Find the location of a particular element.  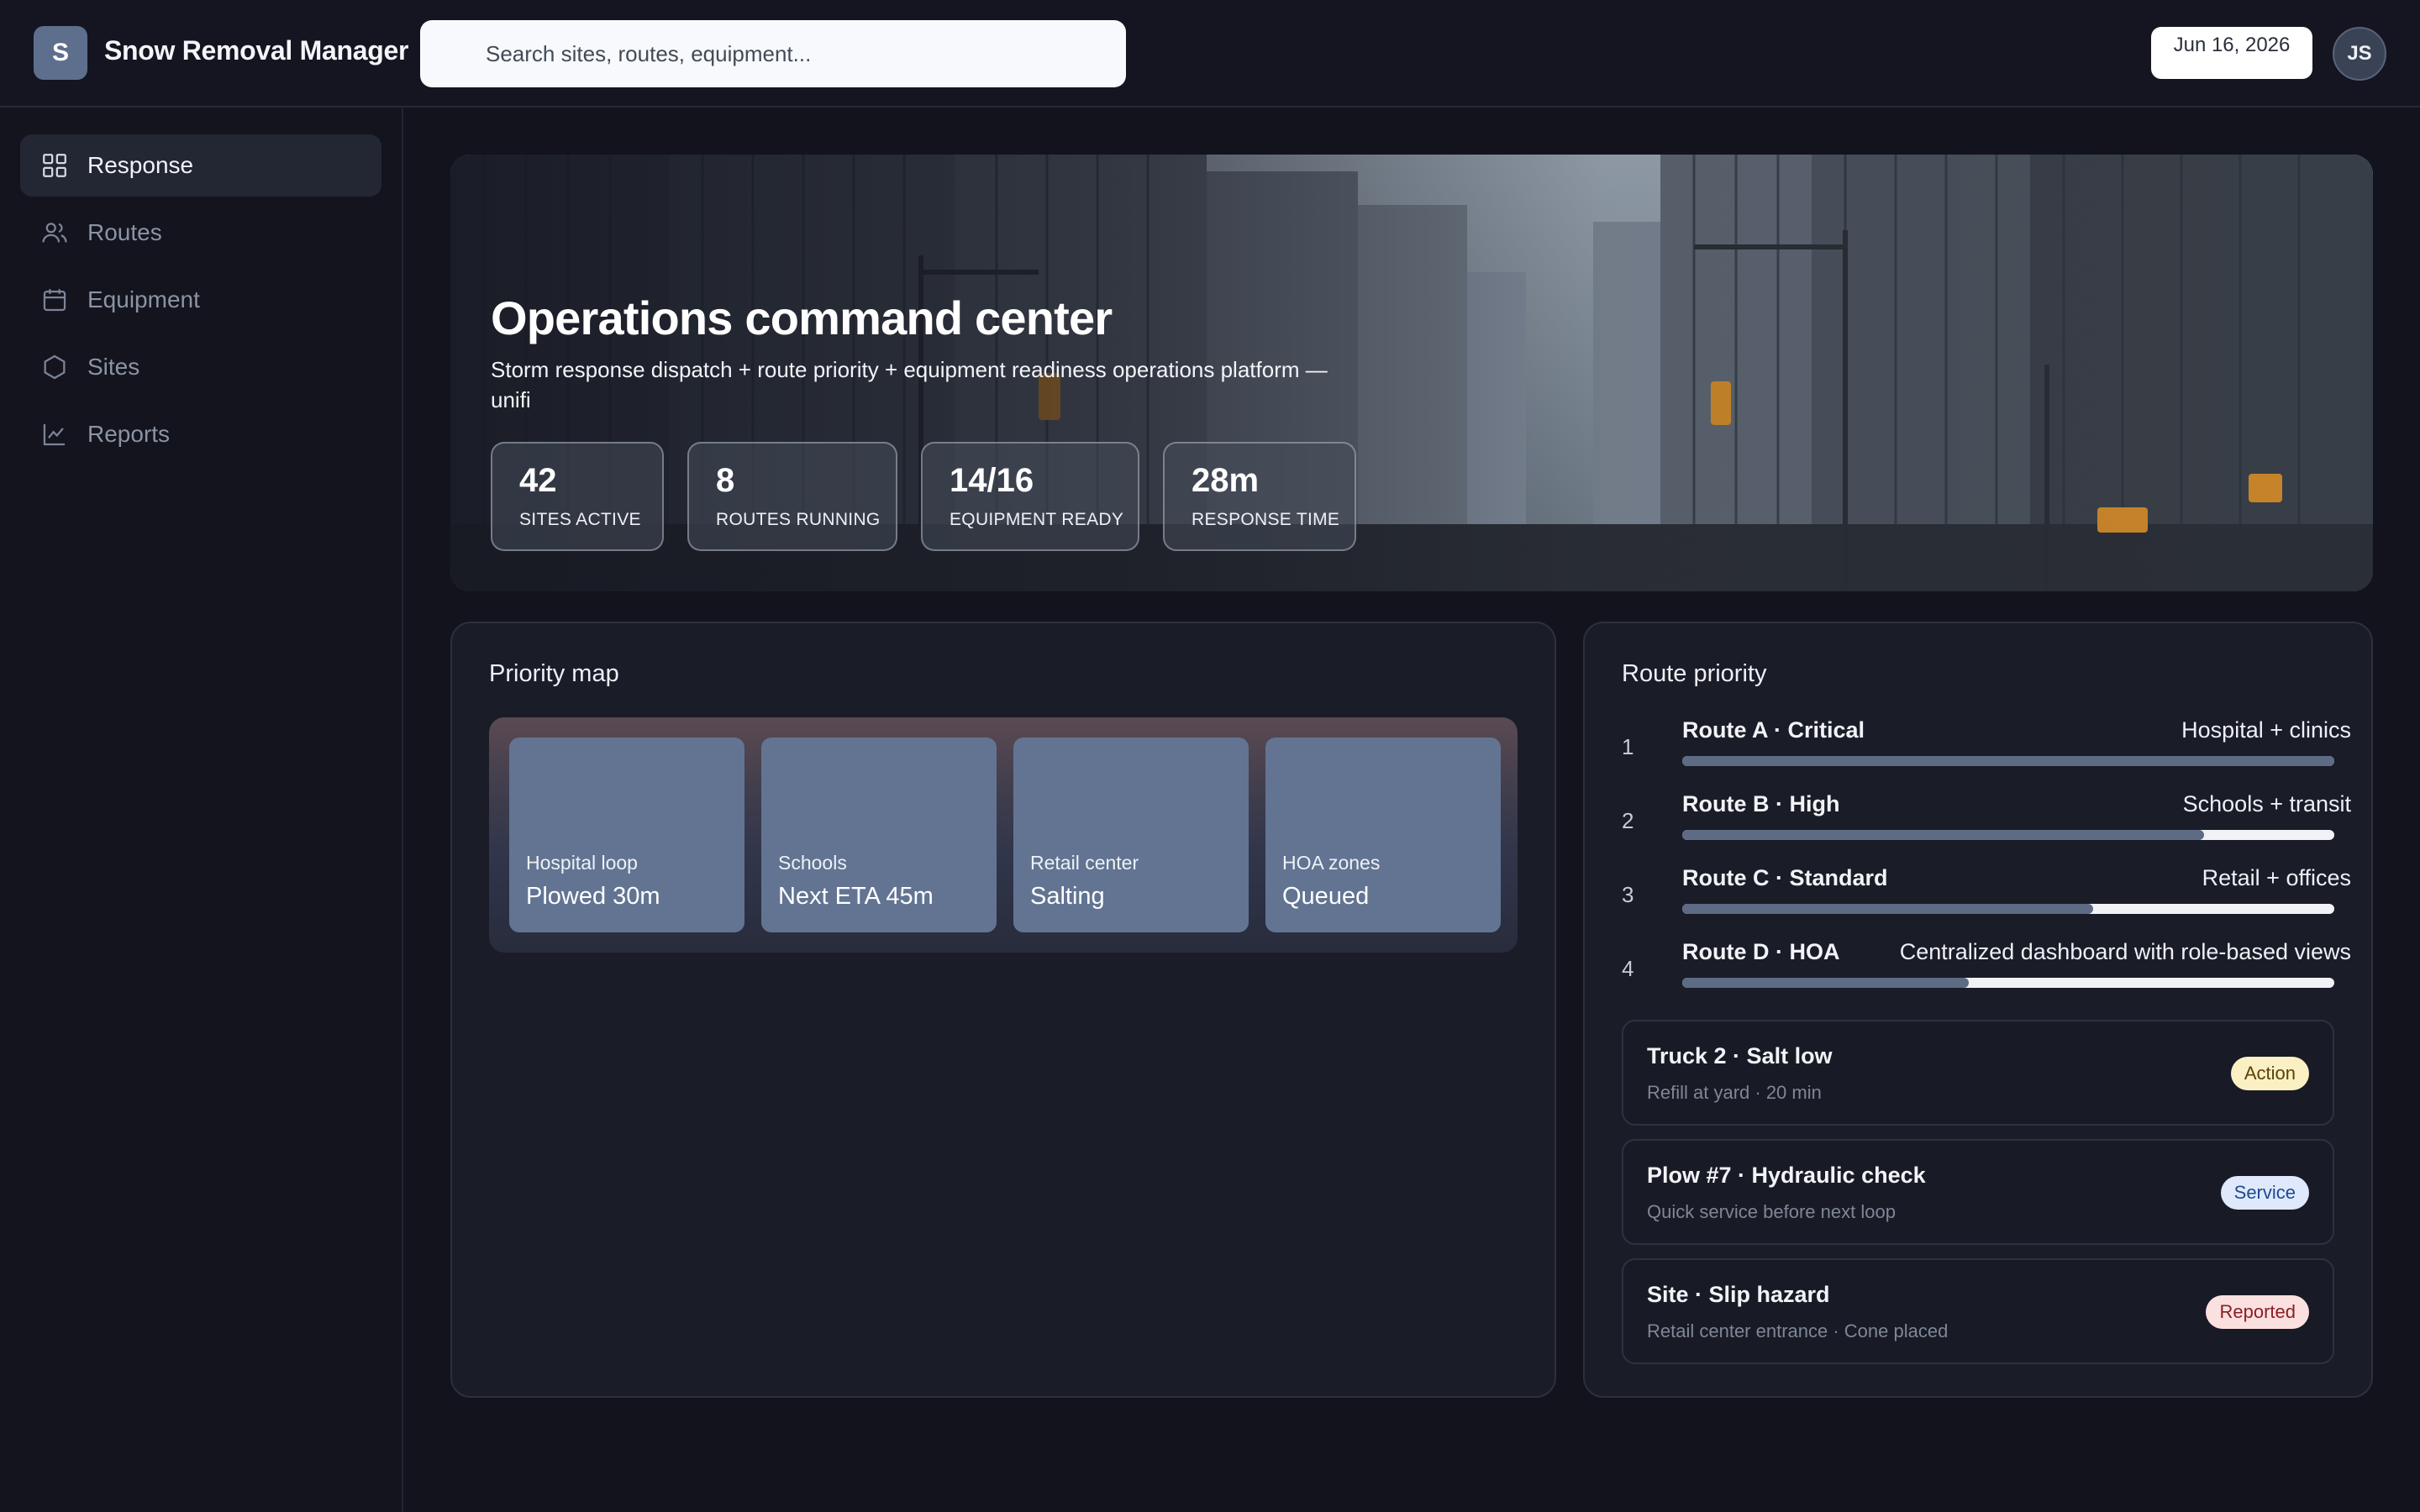

tile-status: Plowed 30m is located at coordinates (593, 896).